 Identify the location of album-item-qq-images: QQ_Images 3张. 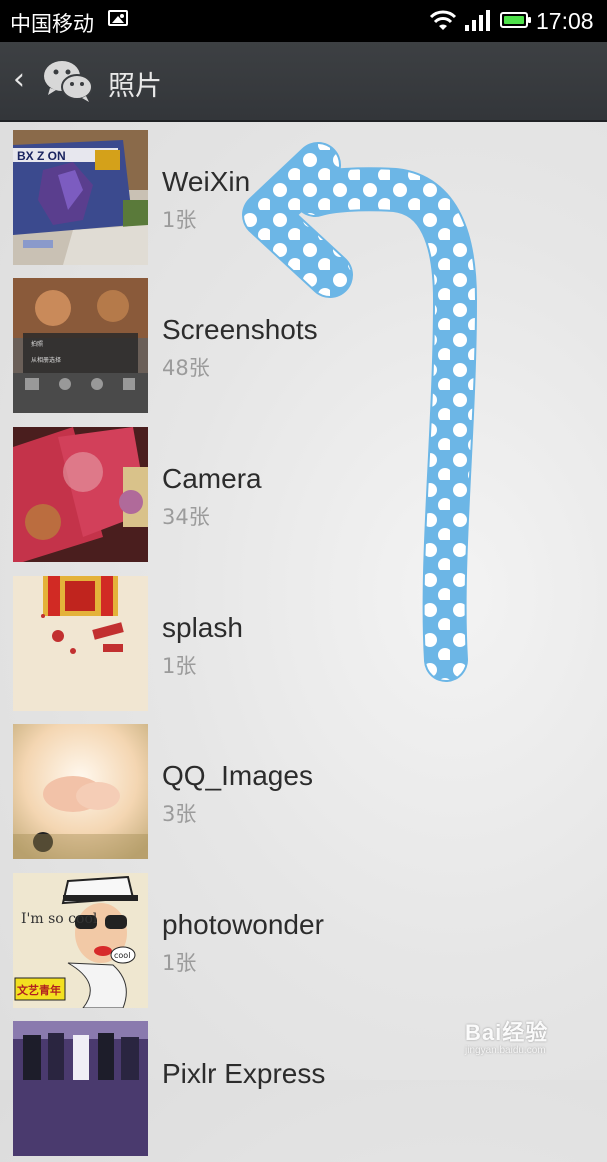
(303, 790).